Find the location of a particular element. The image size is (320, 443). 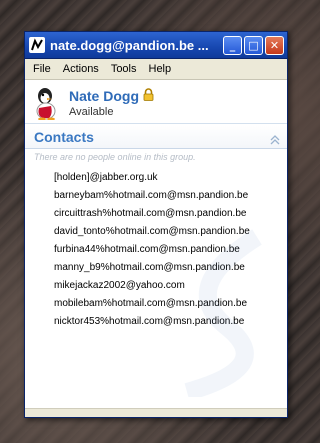

menu-help: Help is located at coordinates (160, 69).